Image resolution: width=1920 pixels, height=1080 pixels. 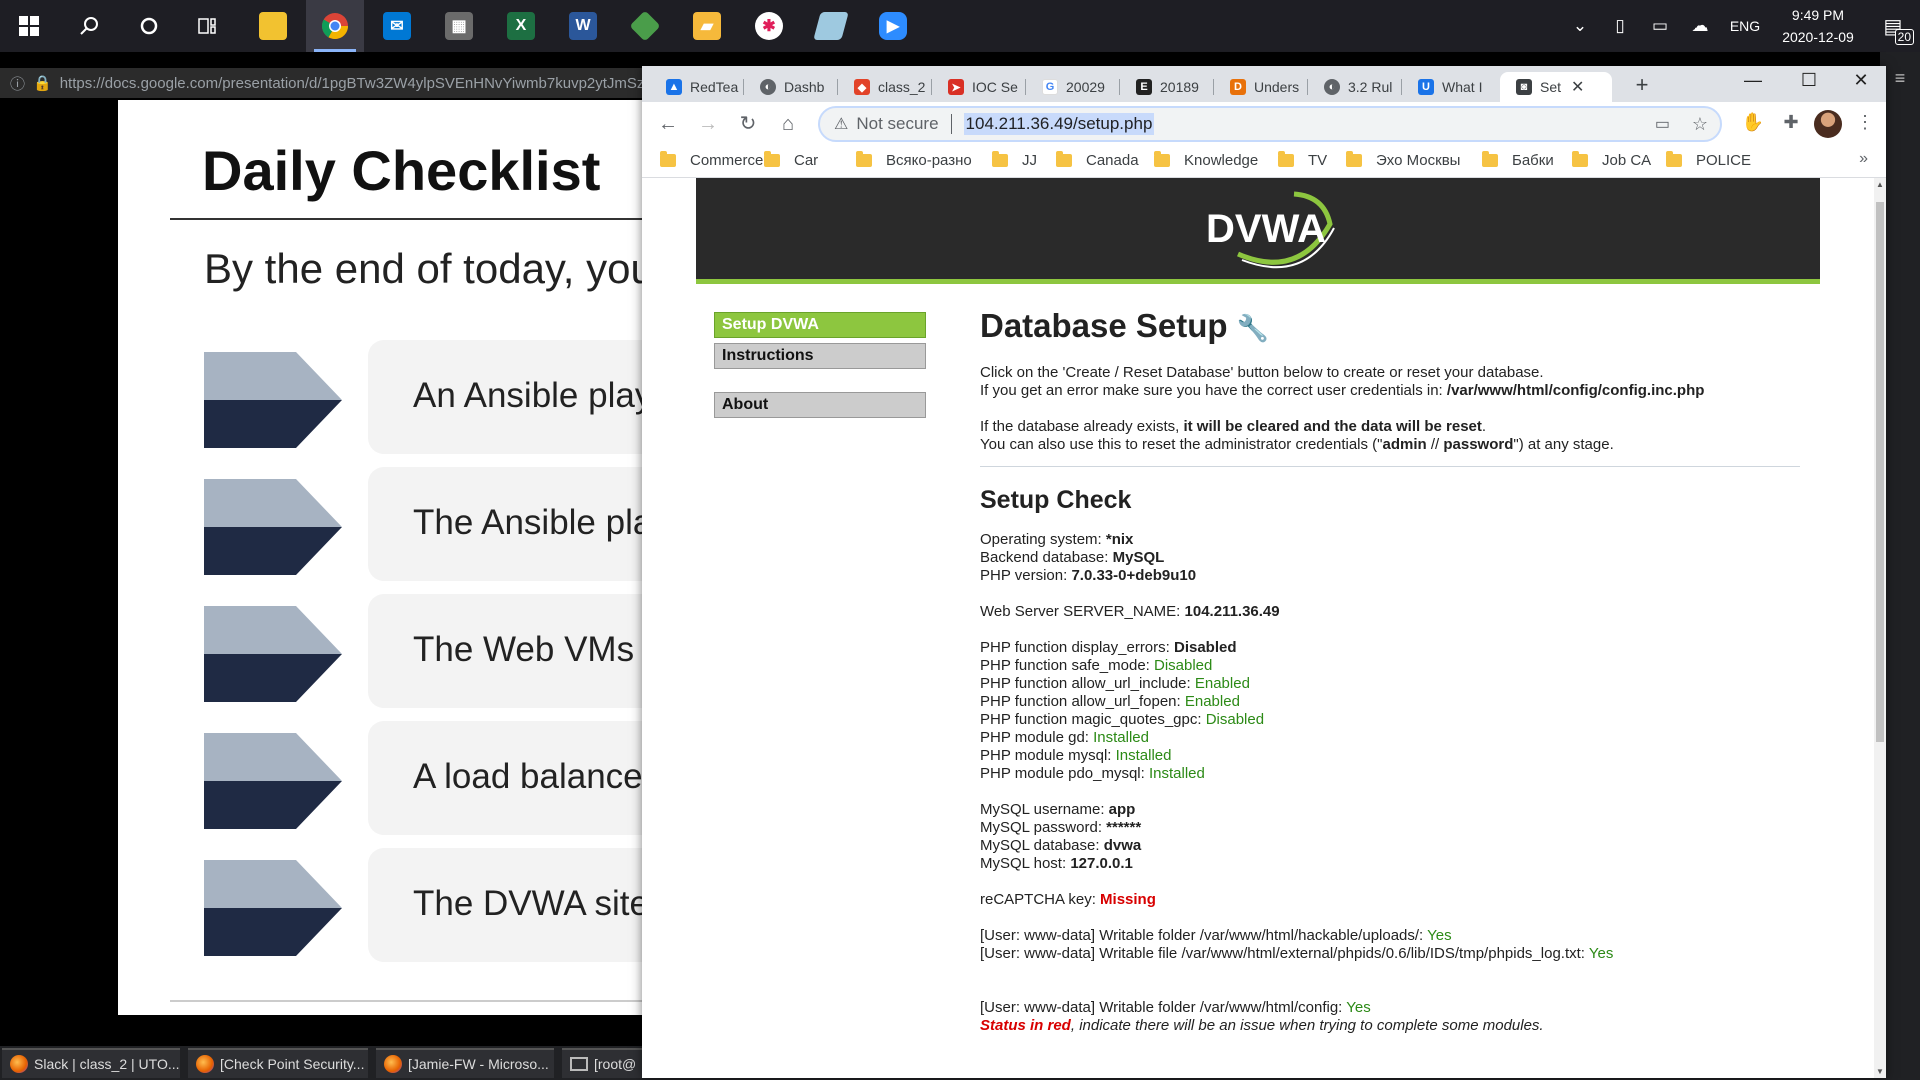 I want to click on tab-setup-active: ◙ Set ✕, so click(x=1556, y=87).